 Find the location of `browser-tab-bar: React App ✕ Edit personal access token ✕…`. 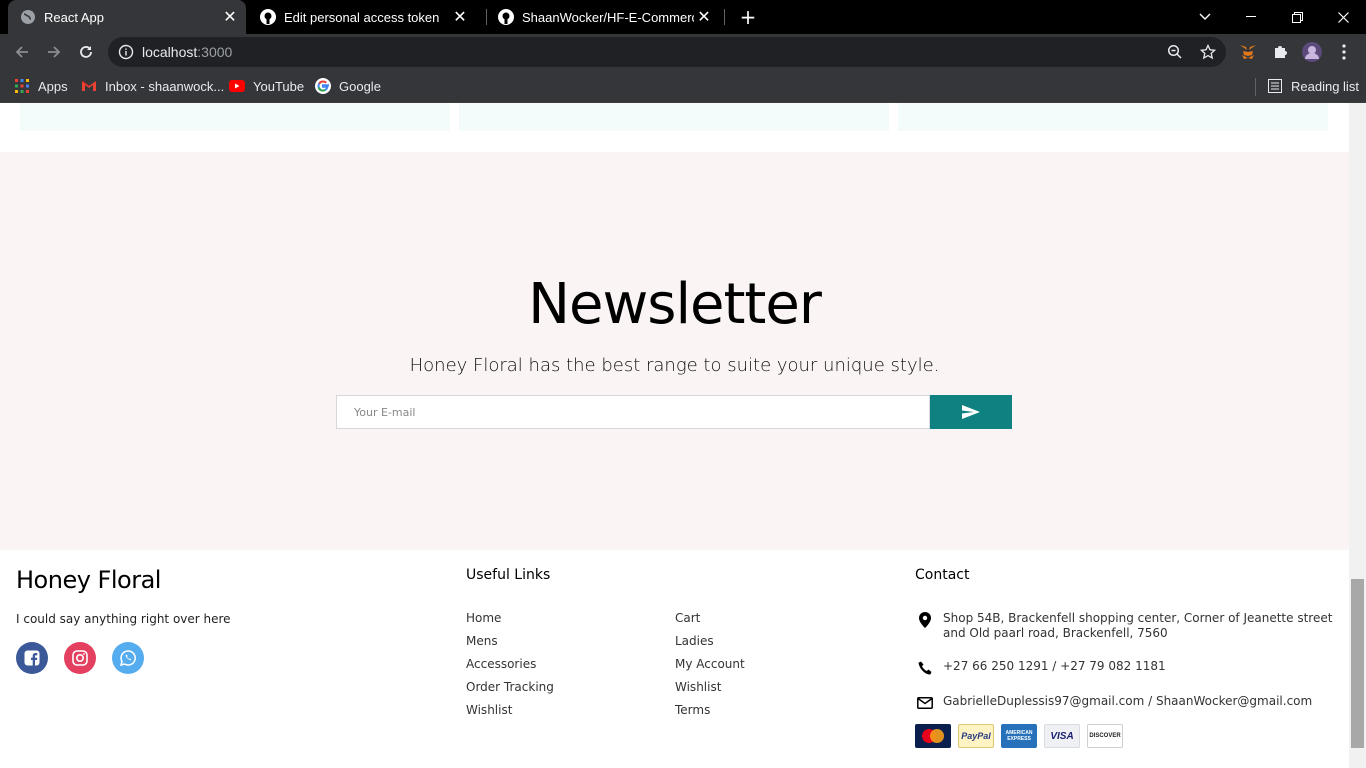

browser-tab-bar: React App ✕ Edit personal access token ✕… is located at coordinates (683, 17).